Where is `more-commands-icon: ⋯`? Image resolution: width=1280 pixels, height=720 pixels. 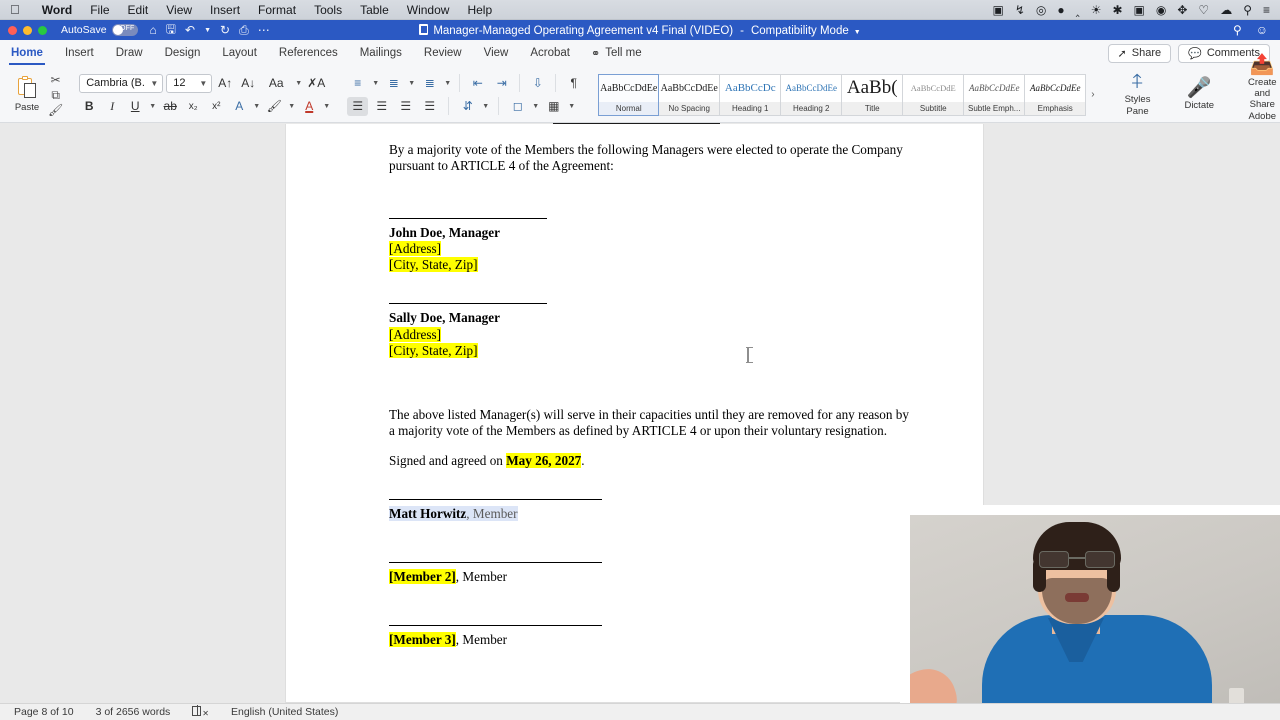
more-commands-icon: ⋯ is located at coordinates (264, 30).